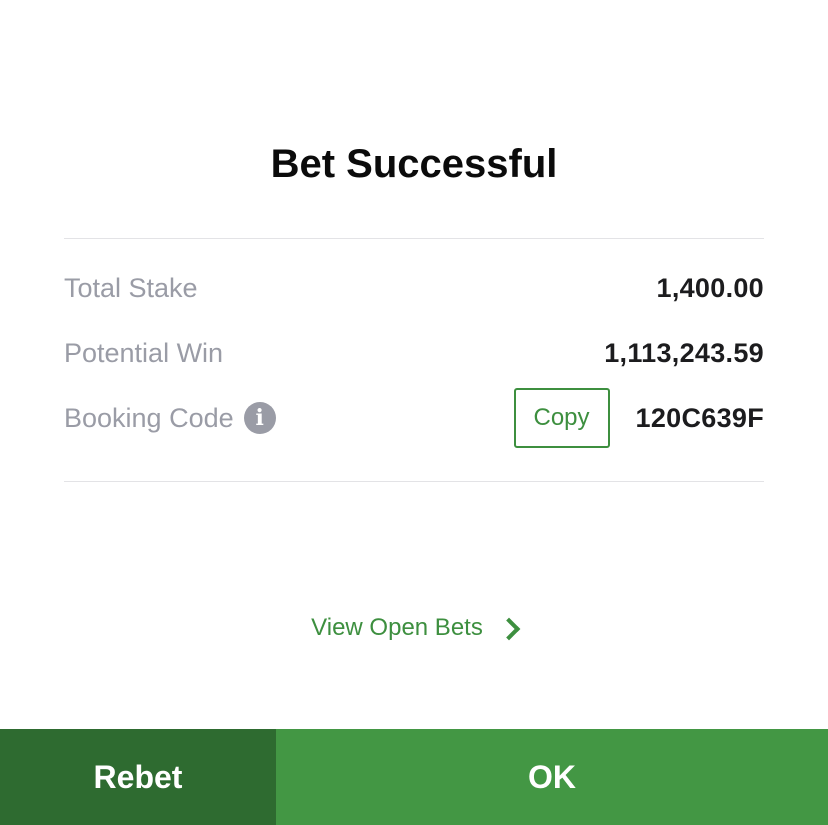 The height and width of the screenshot is (825, 828). Describe the element at coordinates (144, 352) in the screenshot. I see `potential-win-label: Potential Win` at that location.